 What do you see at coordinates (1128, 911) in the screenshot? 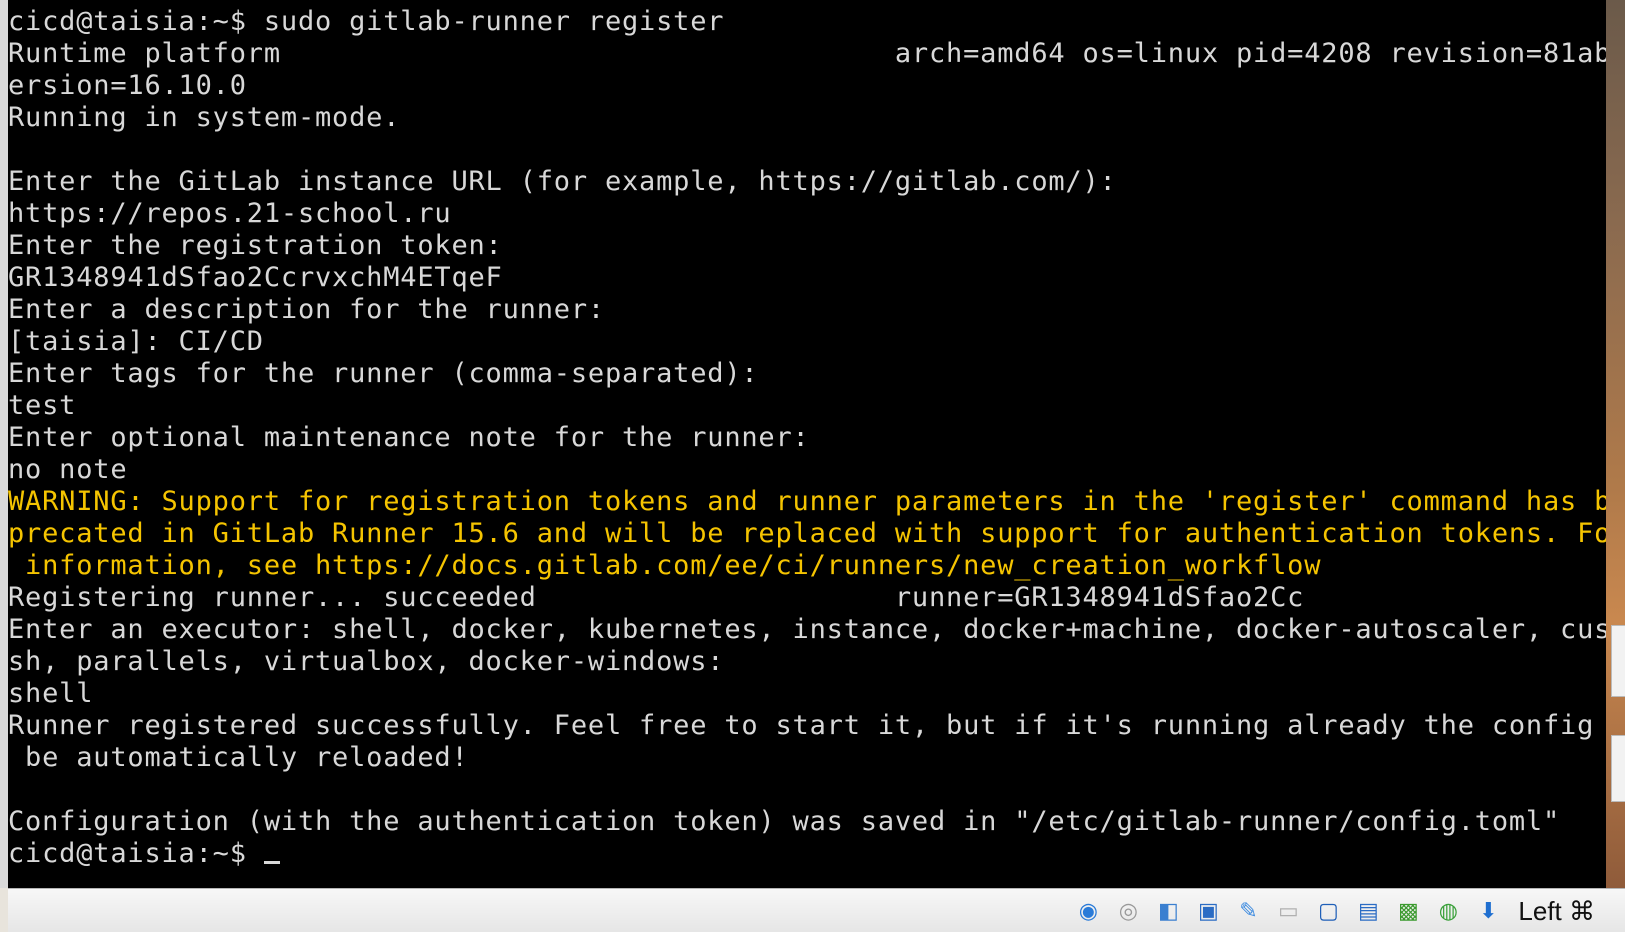
I see `optical-drive-icon: ◎` at bounding box center [1128, 911].